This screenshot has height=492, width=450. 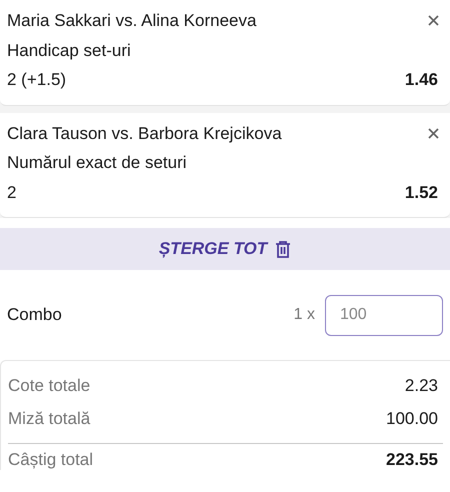 I want to click on selection: 2, so click(x=11, y=193).